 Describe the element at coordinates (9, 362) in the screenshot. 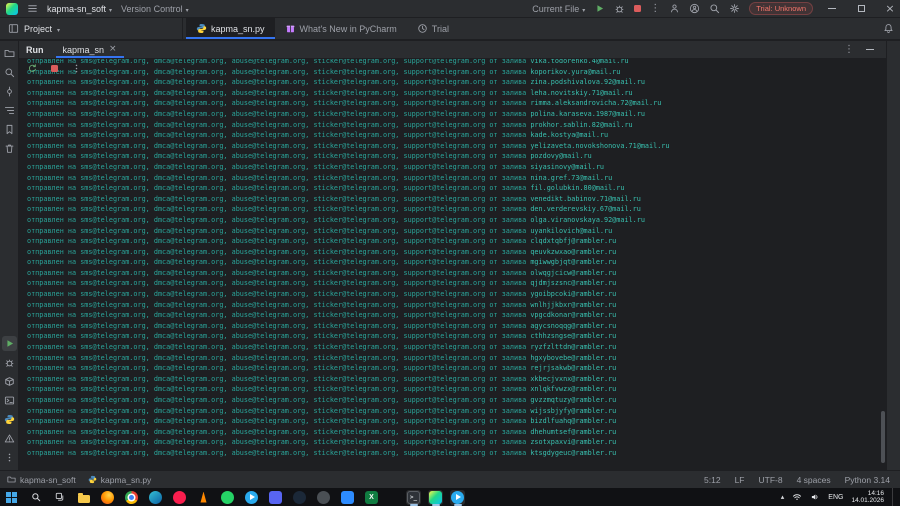

I see `debug-tool-button` at that location.